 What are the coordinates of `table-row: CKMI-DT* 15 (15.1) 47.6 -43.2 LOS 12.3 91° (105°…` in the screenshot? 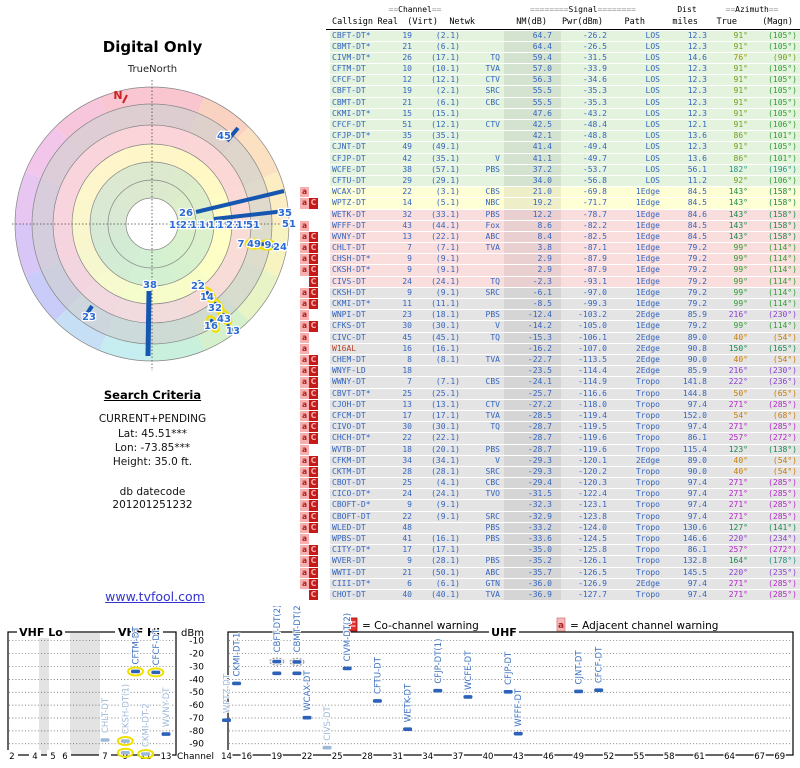 It's located at (565, 114).